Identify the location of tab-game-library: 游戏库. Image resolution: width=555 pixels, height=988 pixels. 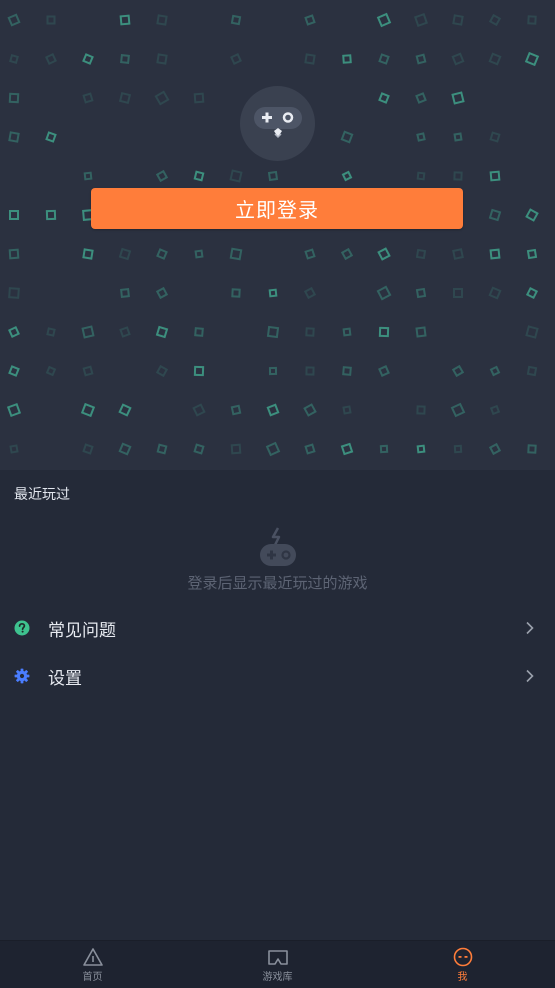
(277, 964).